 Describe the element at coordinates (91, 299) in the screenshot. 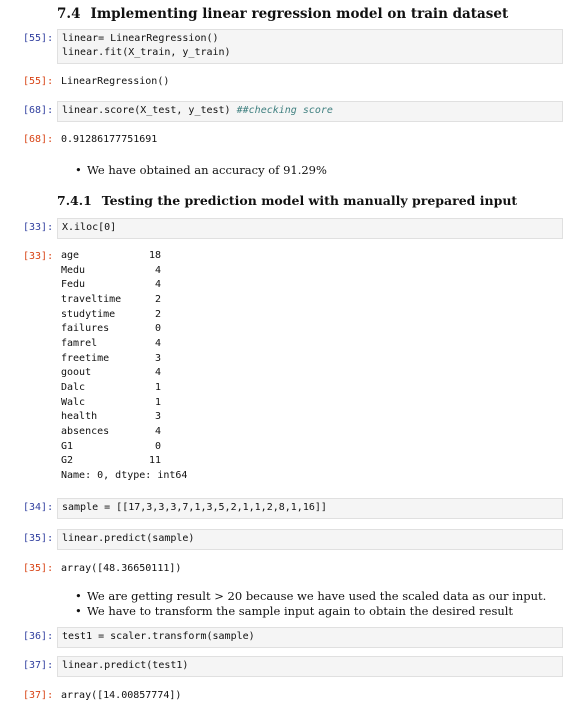

I see `series-key: traveltime` at that location.